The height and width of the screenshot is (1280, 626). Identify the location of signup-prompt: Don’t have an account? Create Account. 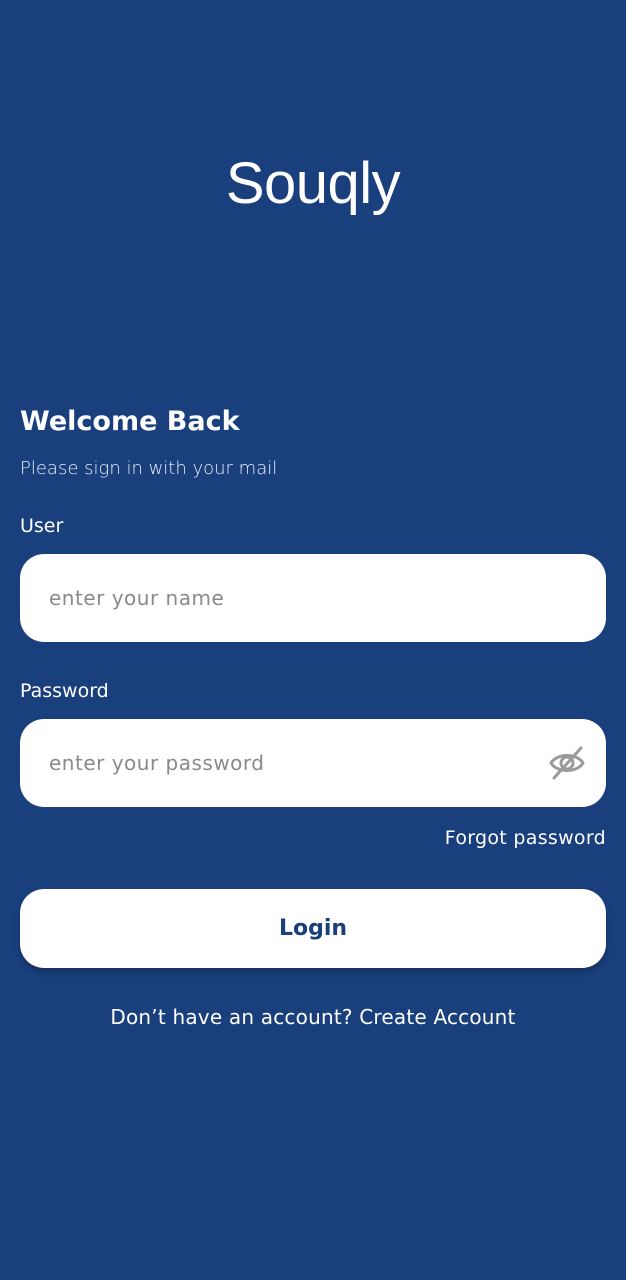
(313, 1017).